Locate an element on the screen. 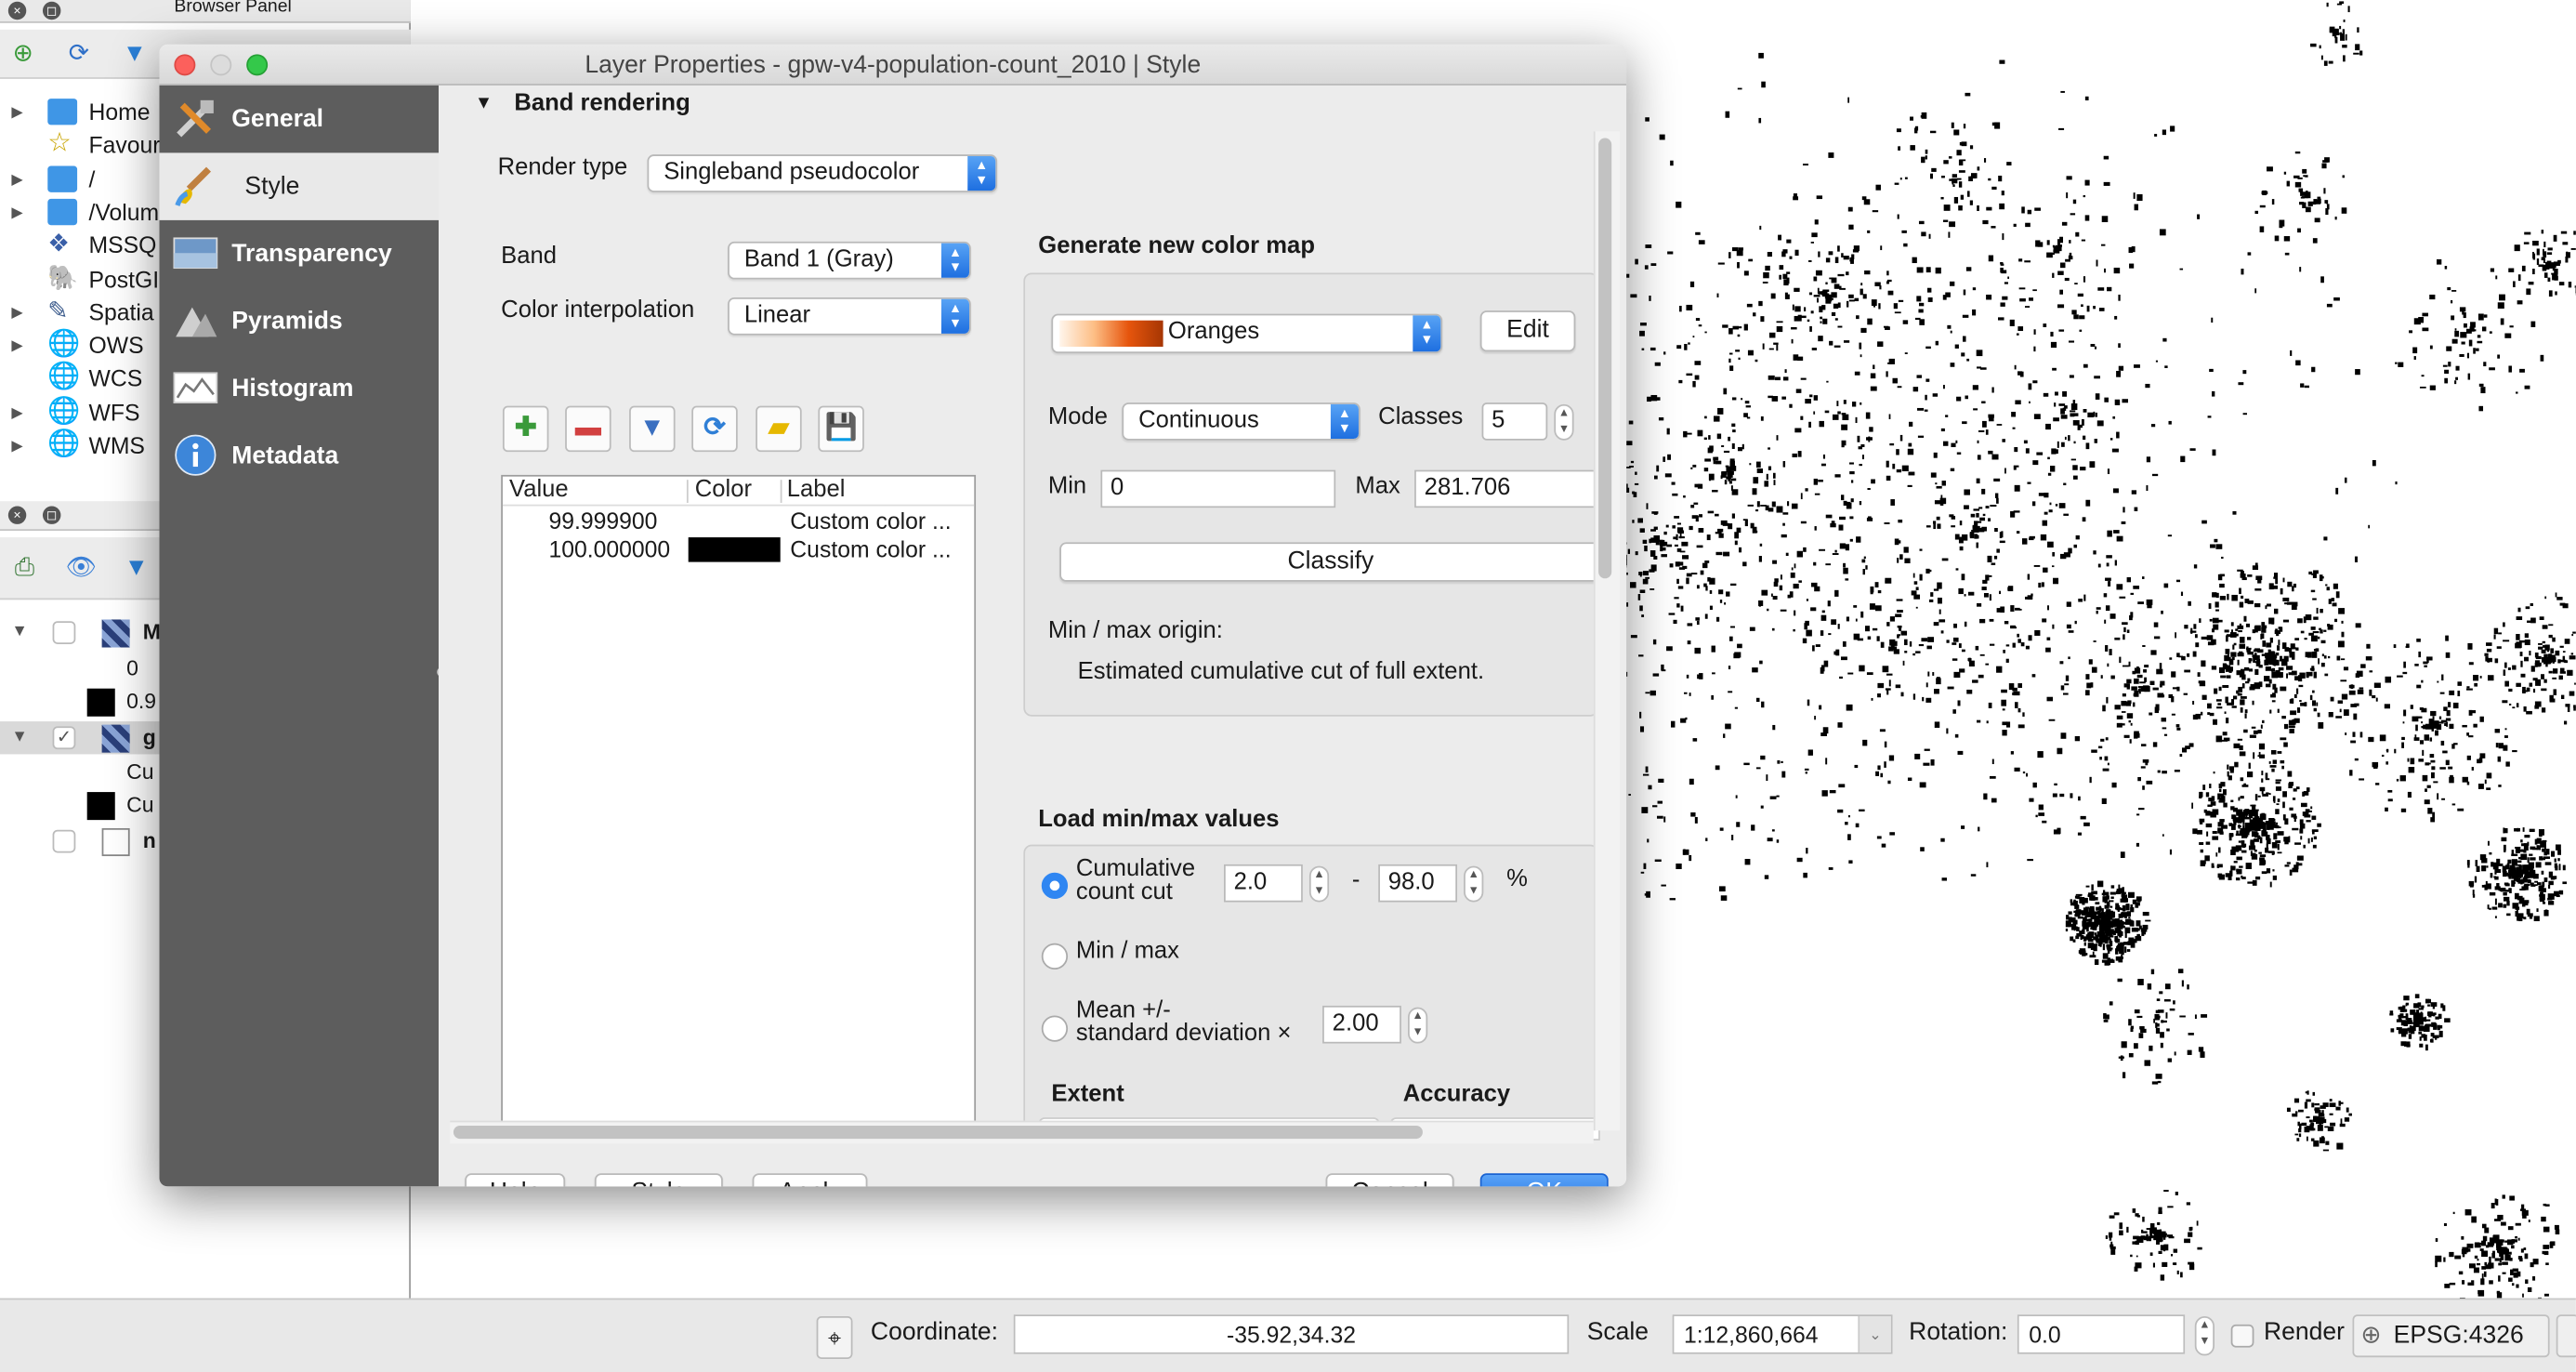 This screenshot has height=1372, width=2576. classes-spinner: ▲ ▼ is located at coordinates (1564, 422).